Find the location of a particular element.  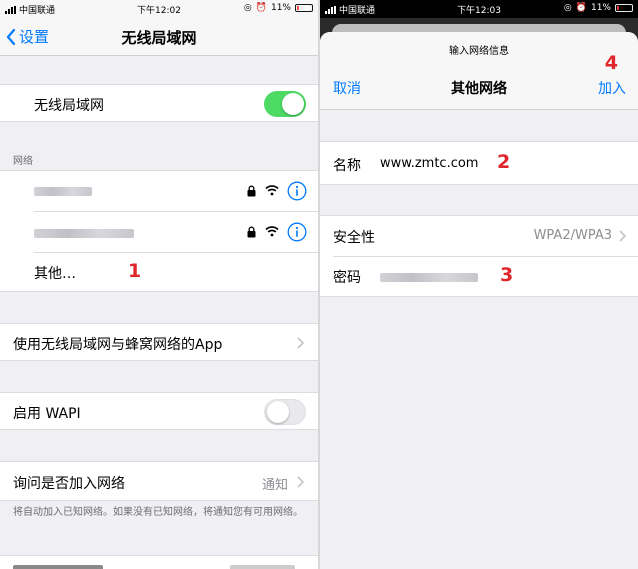

ask-to-join-row: 询问是否加入网络 通知 is located at coordinates (159, 481).